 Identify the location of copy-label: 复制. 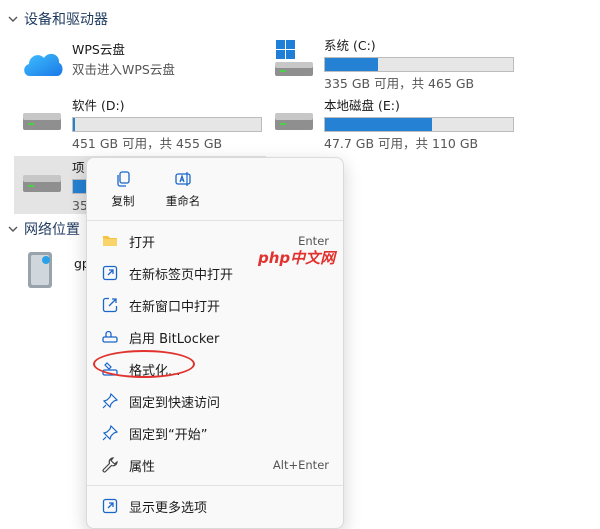
(123, 200).